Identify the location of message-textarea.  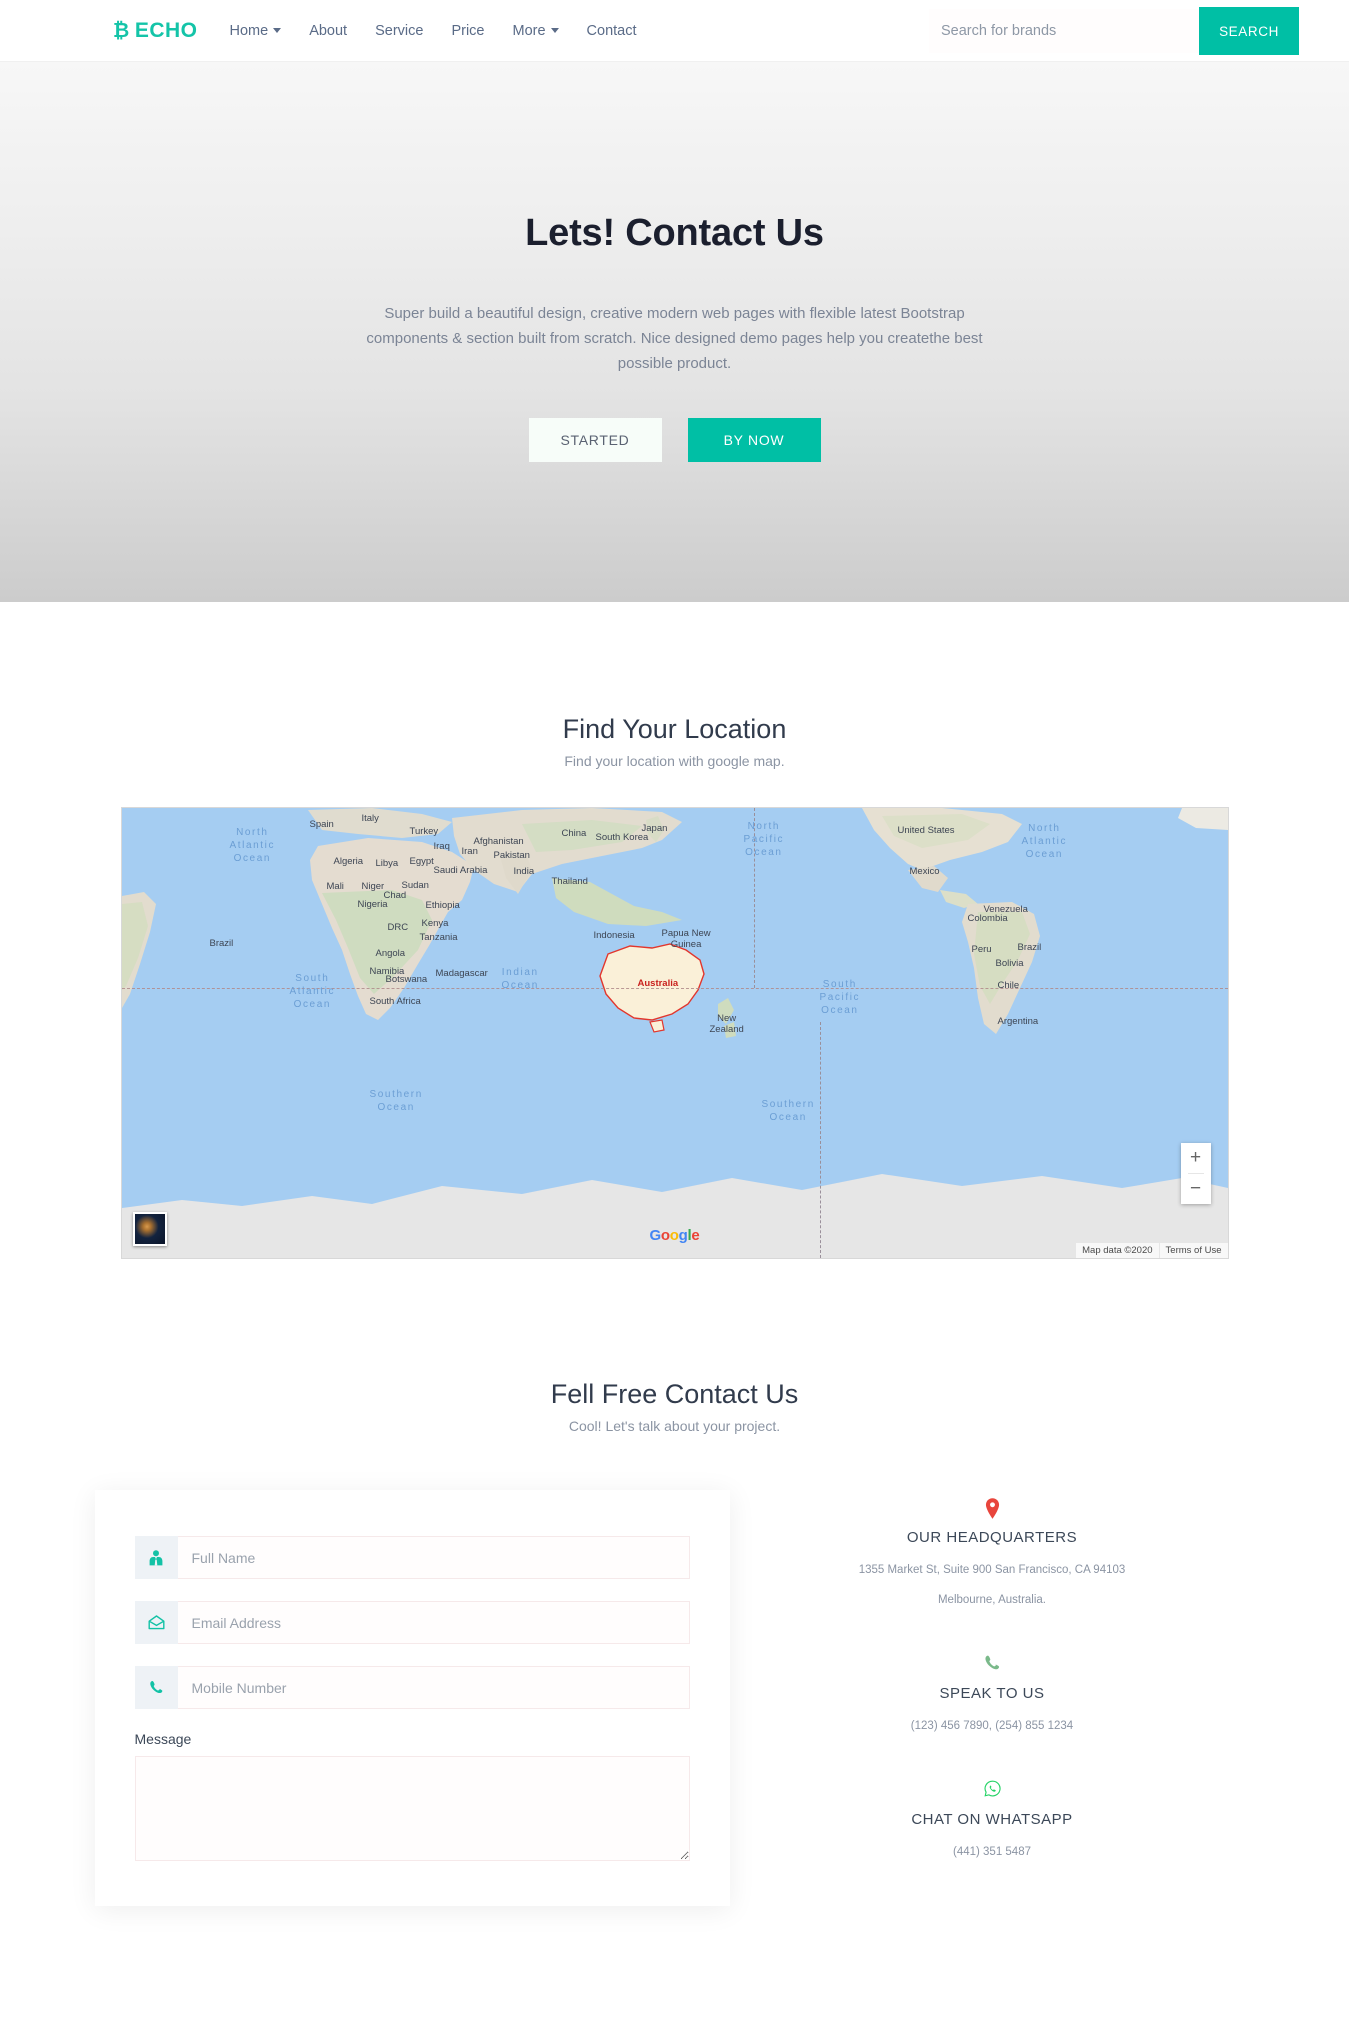
(412, 1808).